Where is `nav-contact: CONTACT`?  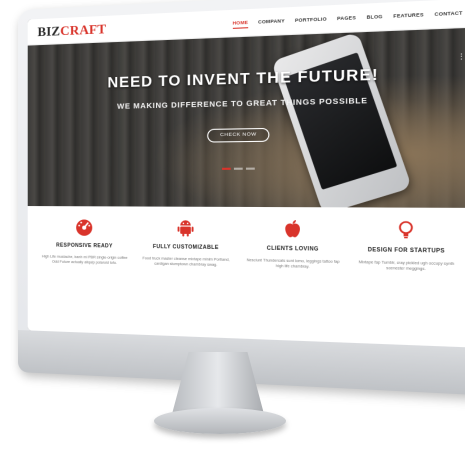
nav-contact: CONTACT is located at coordinates (449, 13).